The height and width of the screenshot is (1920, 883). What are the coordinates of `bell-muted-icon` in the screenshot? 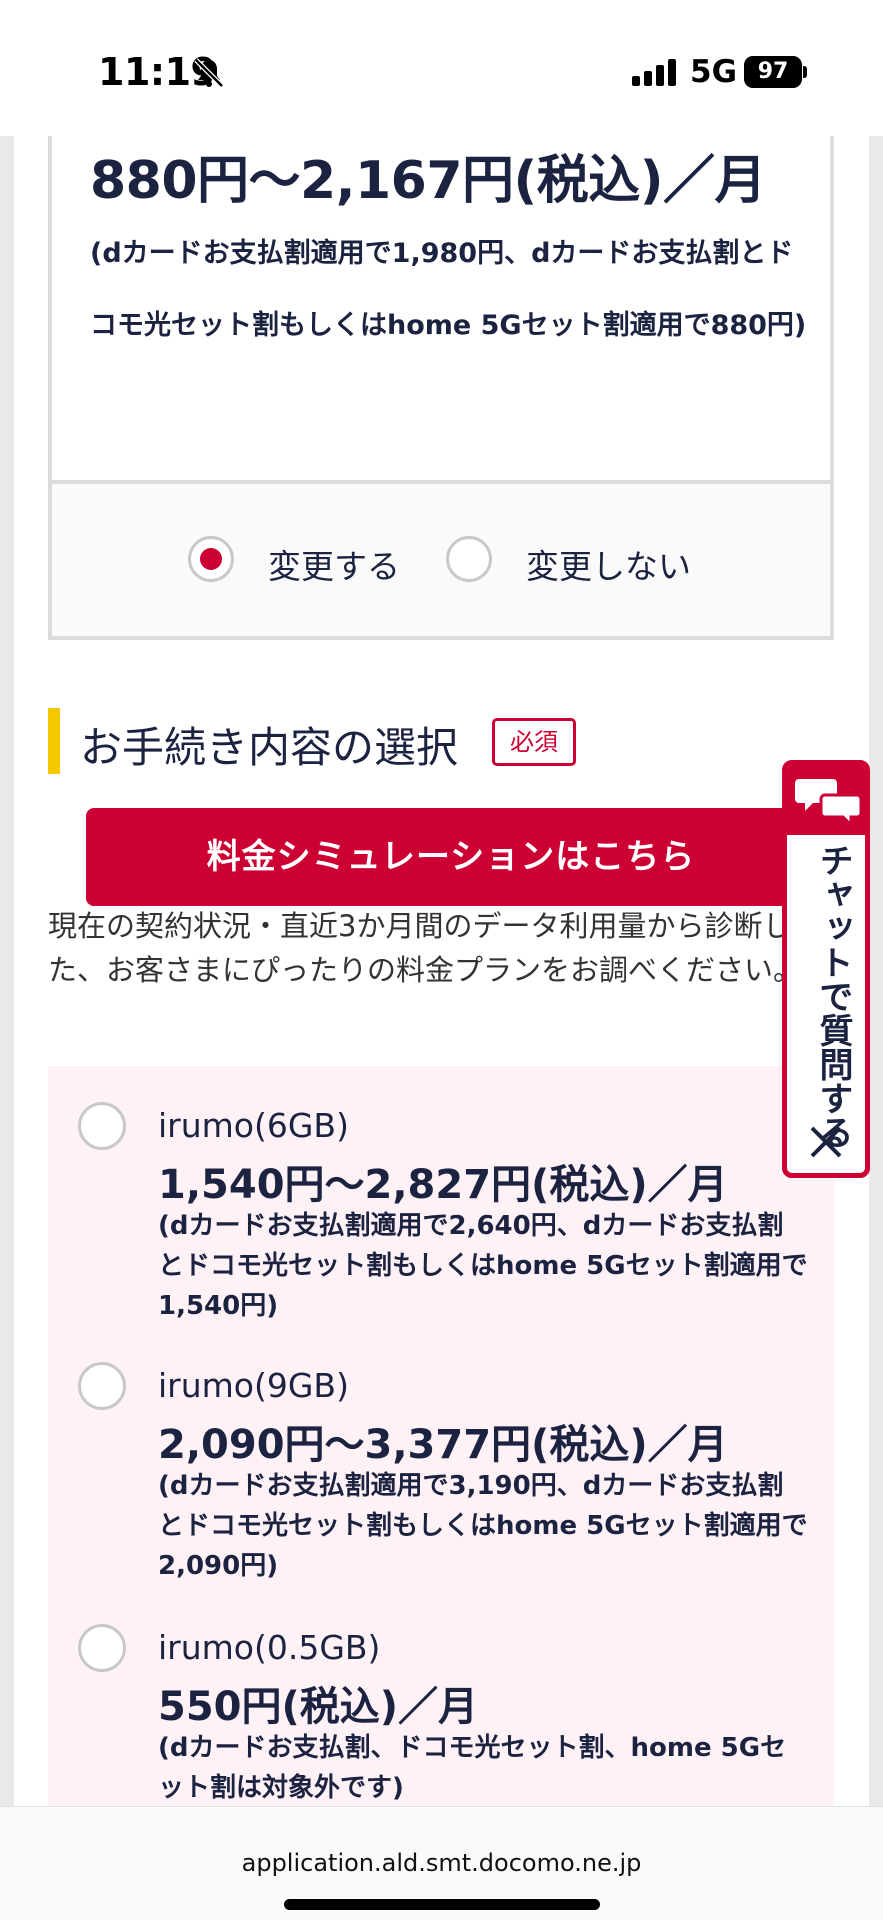 It's located at (209, 73).